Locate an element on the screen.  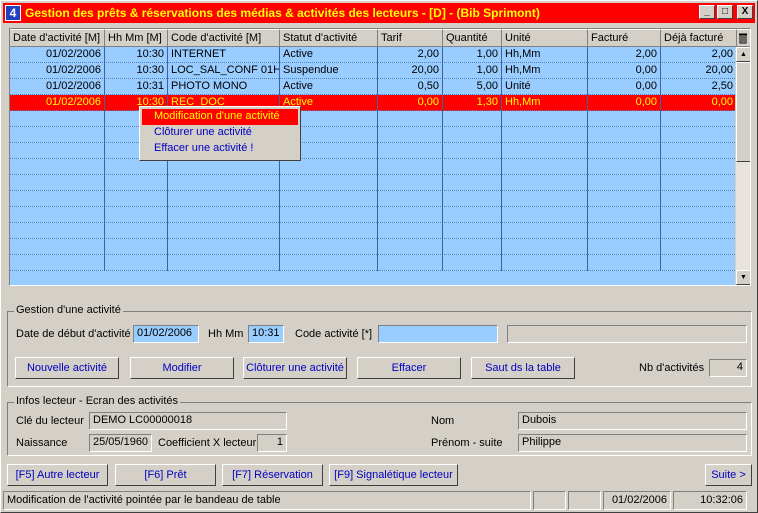
minimize-button: _ is located at coordinates (707, 12).